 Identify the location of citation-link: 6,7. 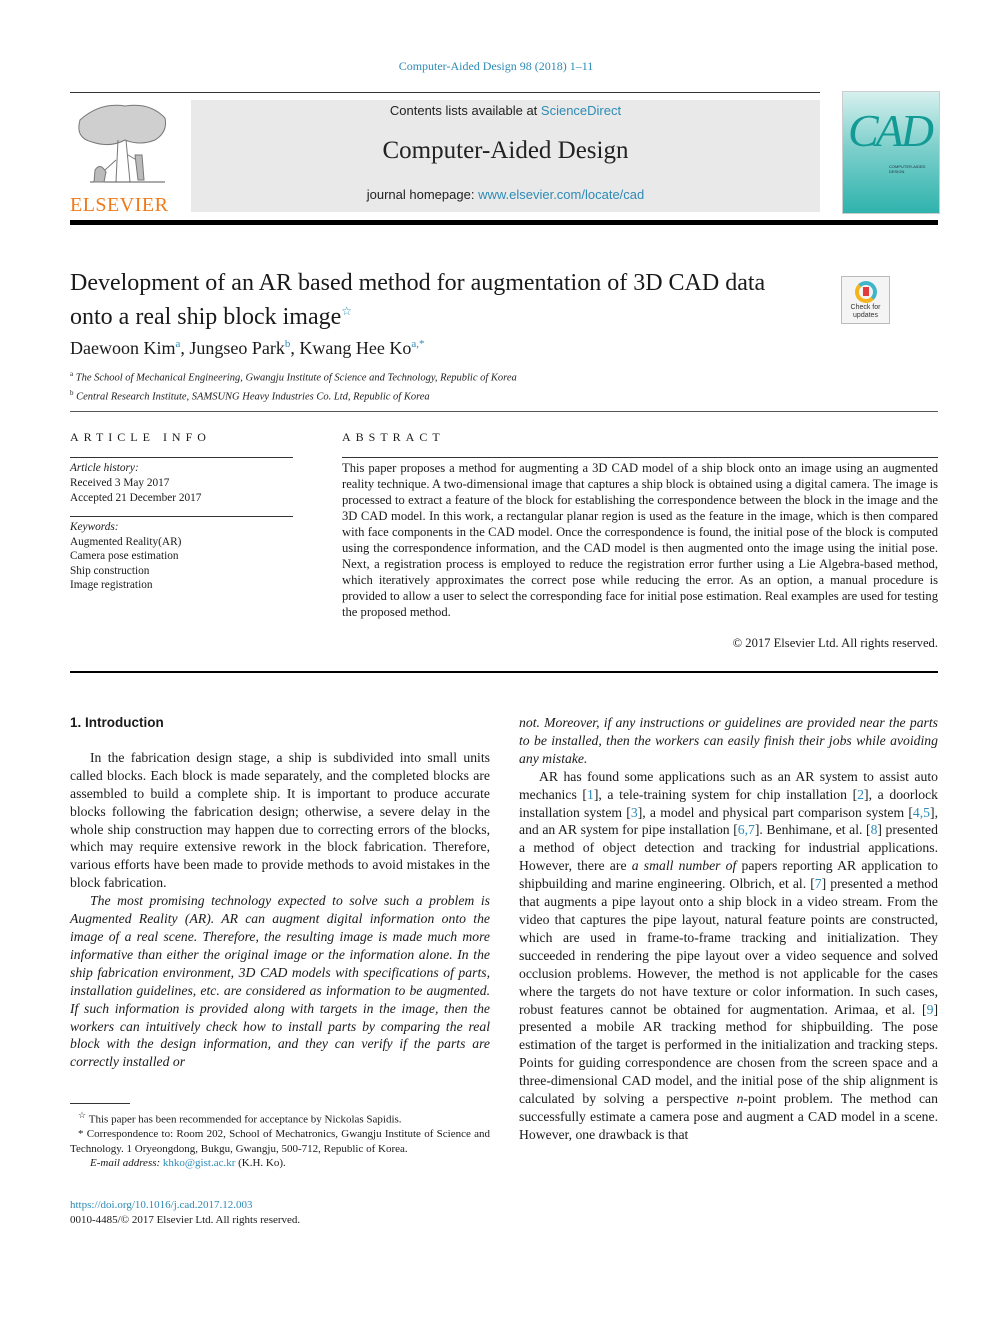
(746, 829).